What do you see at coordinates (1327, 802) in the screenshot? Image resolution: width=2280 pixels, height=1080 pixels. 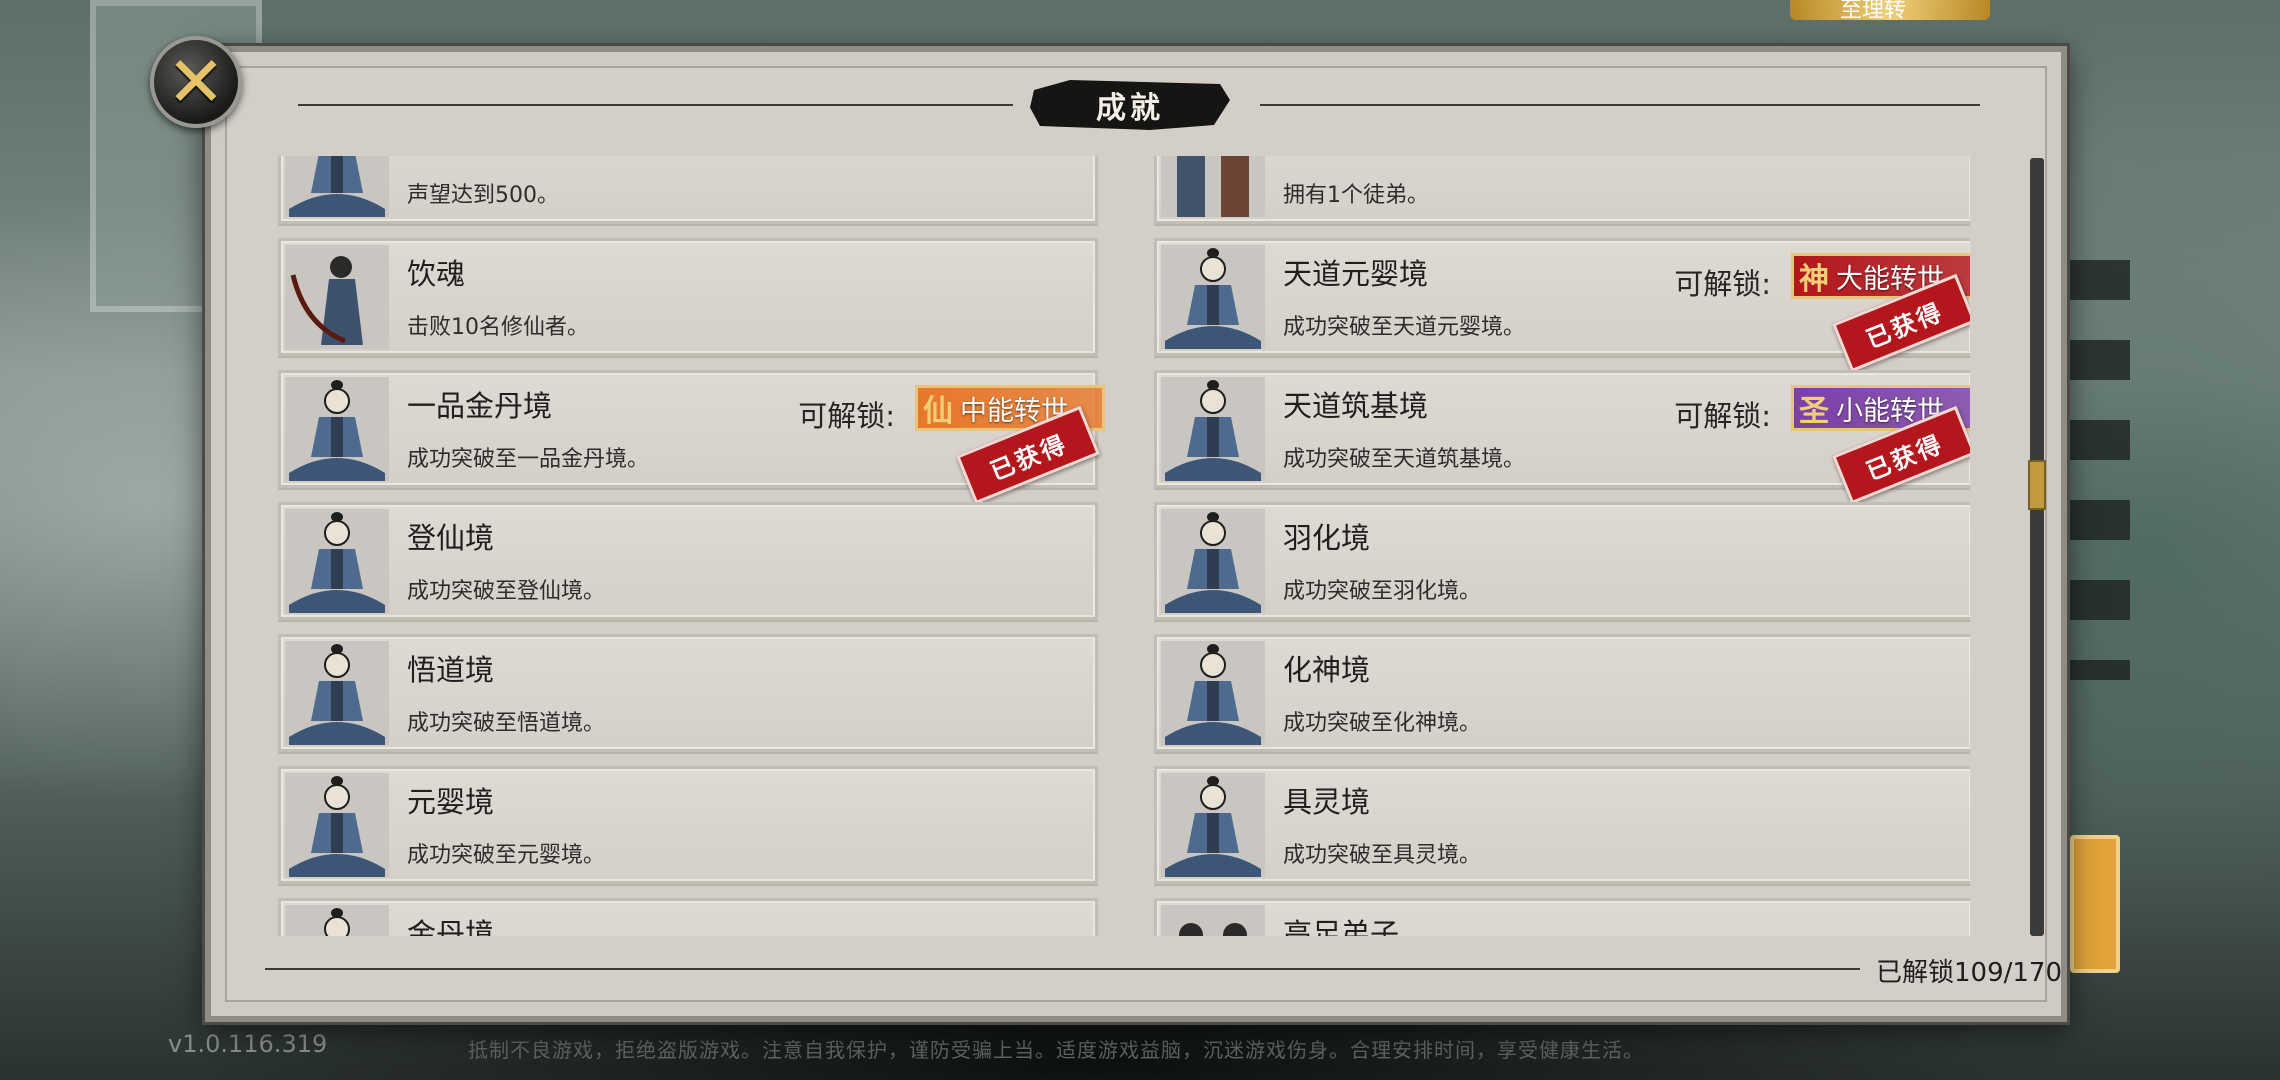 I see `achievement-title: 具灵境` at bounding box center [1327, 802].